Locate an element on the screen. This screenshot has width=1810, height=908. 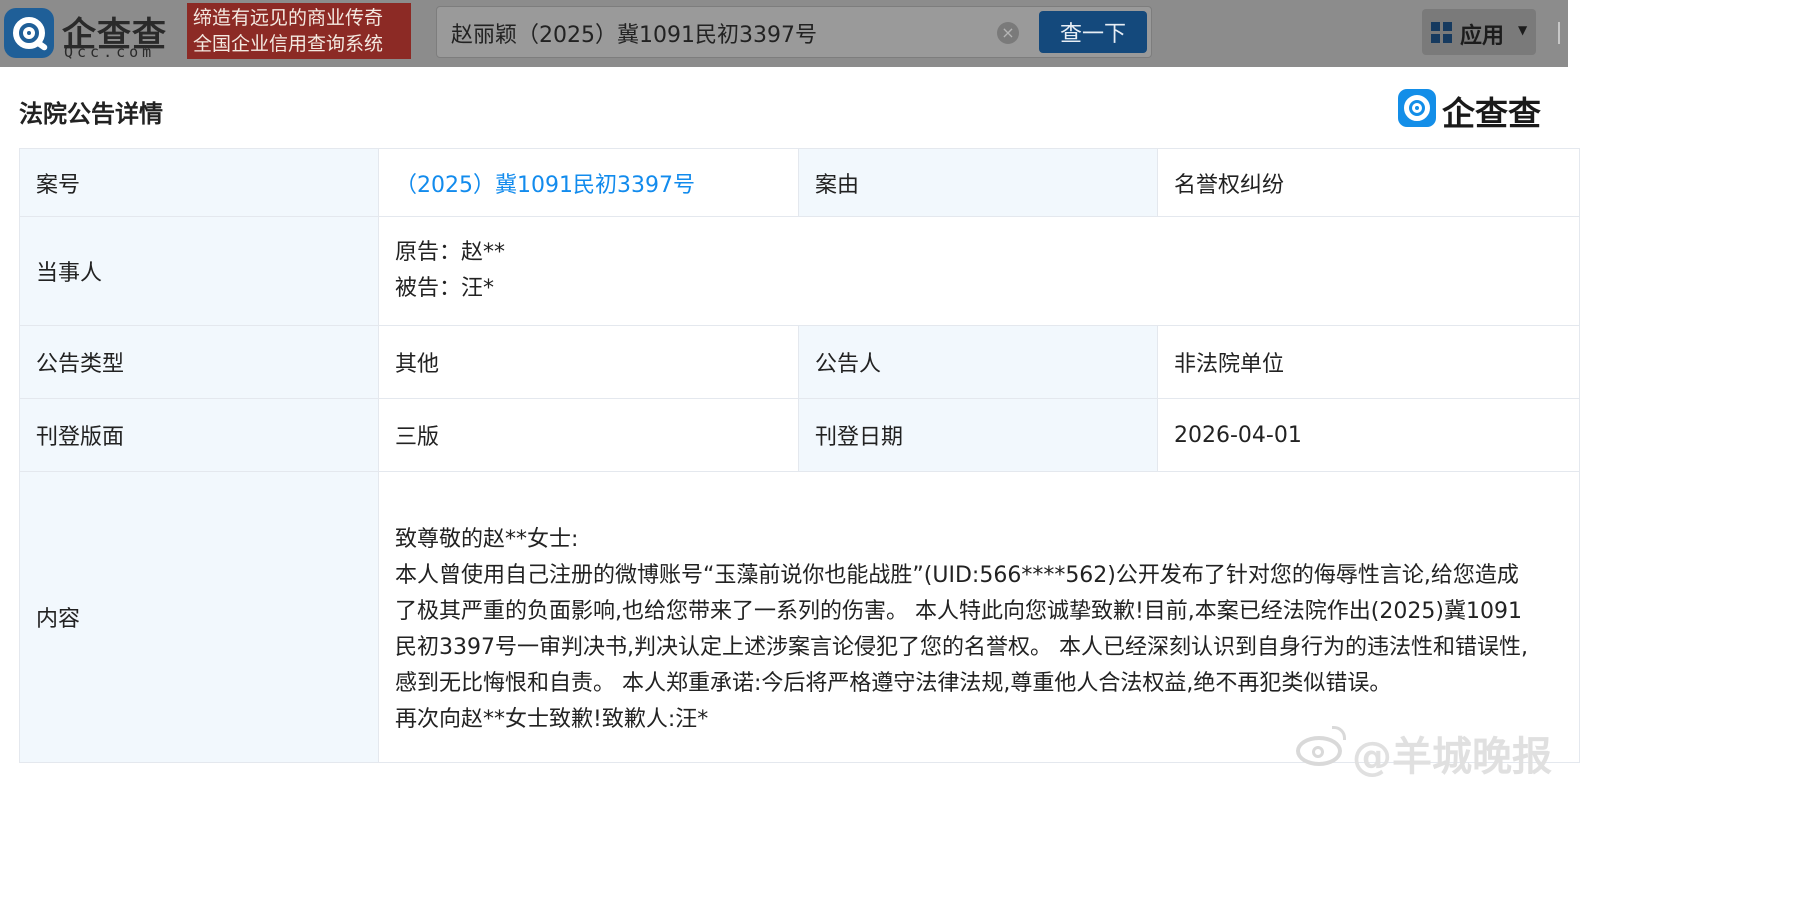
search-bar: × 查一下 is located at coordinates (794, 32).